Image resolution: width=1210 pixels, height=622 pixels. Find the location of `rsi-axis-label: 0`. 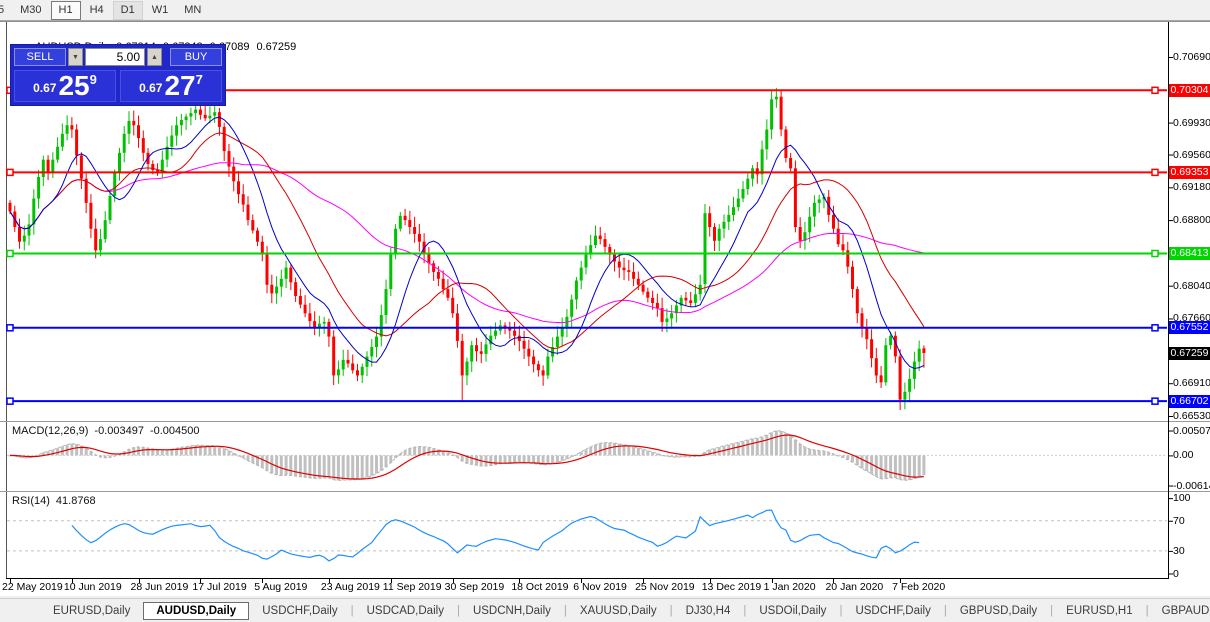

rsi-axis-label: 0 is located at coordinates (1176, 573).